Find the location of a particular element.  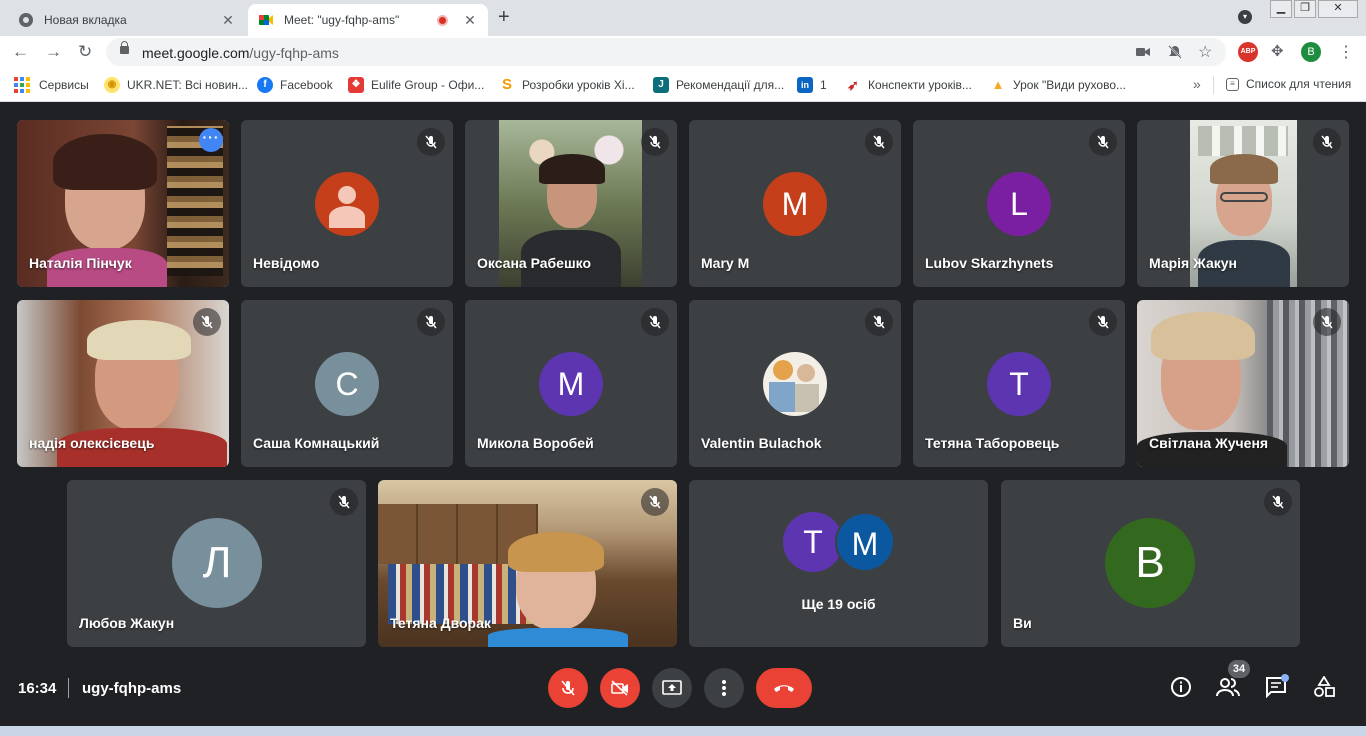

participant-tile: М Микола Воробей is located at coordinates (571, 383).